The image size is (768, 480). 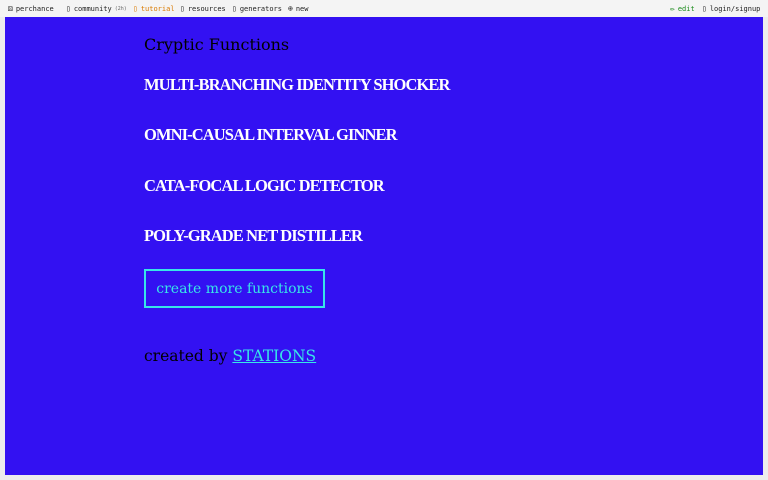 I want to click on plus-circle-icon: ⊕, so click(x=290, y=8).